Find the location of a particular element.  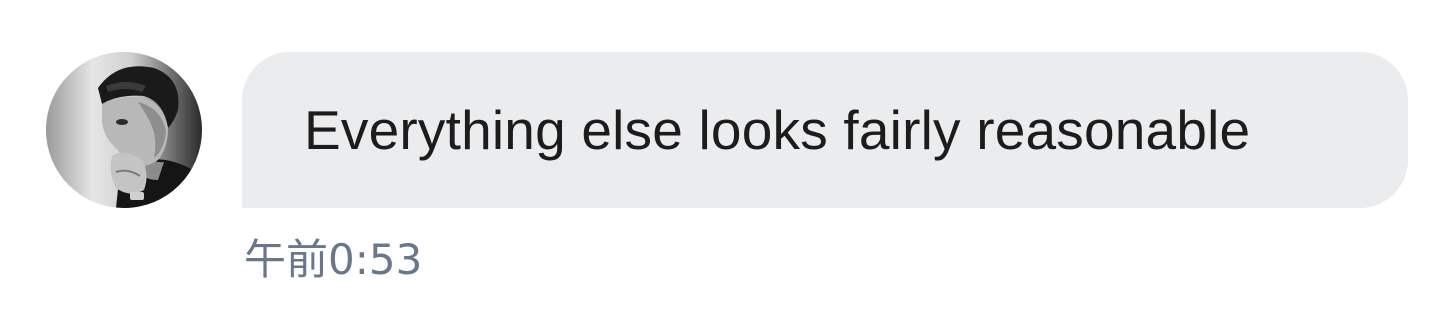

avatar-photo-icon is located at coordinates (124, 130).